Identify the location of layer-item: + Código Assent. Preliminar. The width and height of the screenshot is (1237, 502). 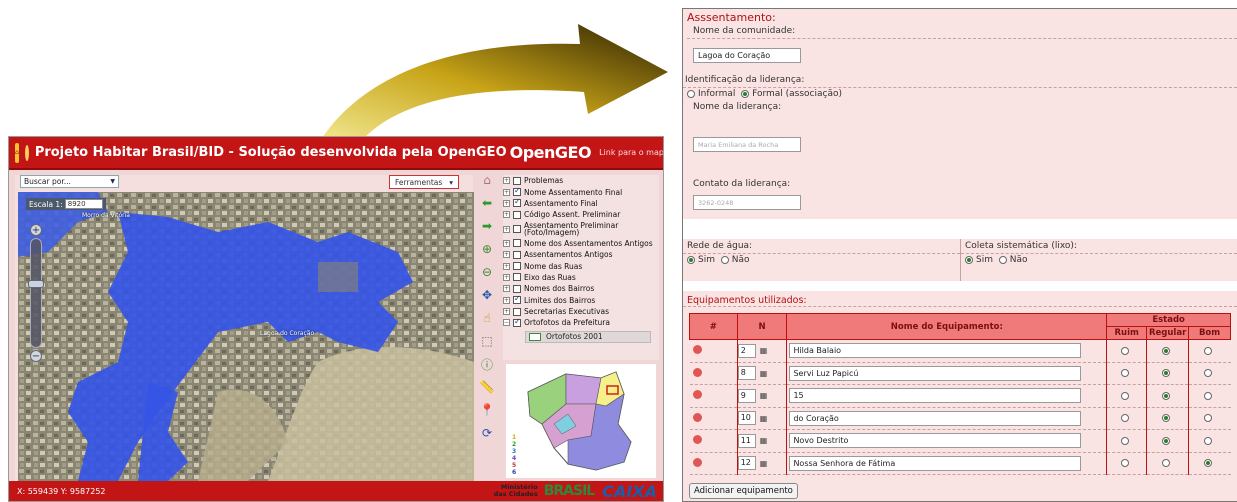
(581, 214).